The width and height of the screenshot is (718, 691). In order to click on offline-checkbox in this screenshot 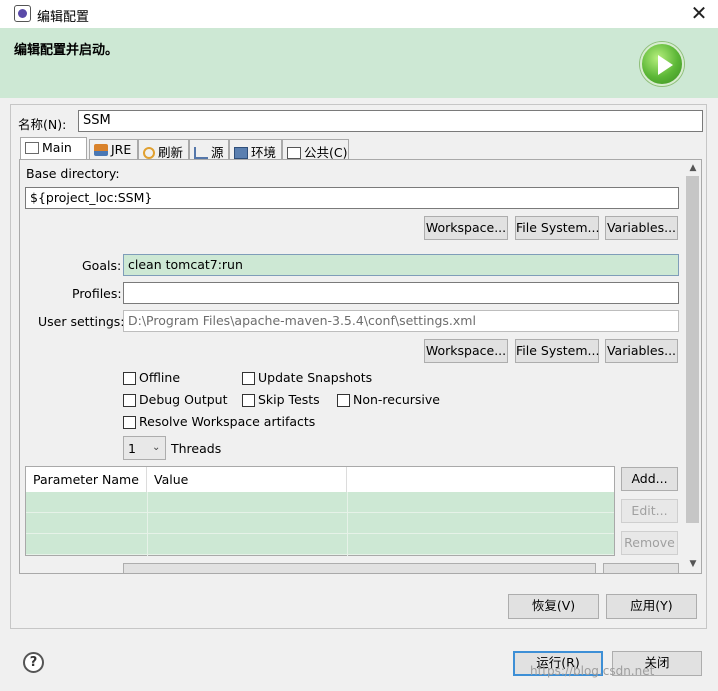, I will do `click(129, 378)`.